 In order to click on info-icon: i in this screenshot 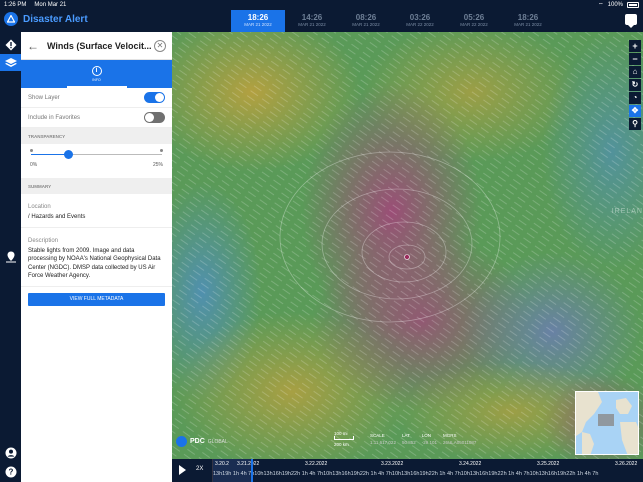, I will do `click(96, 71)`.